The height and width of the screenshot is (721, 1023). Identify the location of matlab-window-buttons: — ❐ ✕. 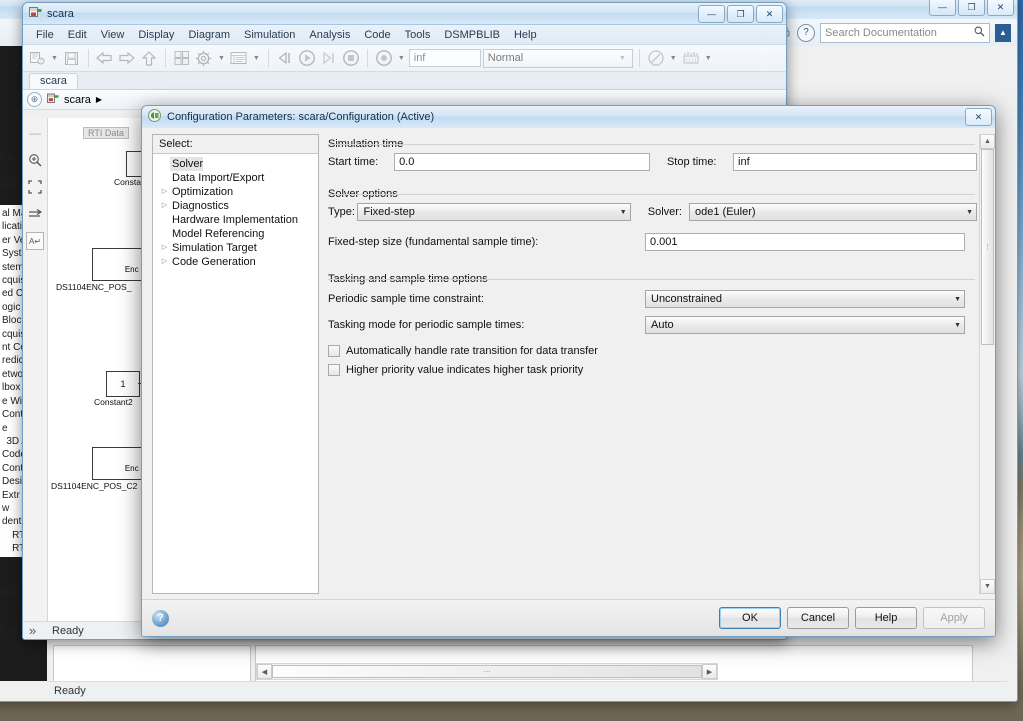
(971, 8).